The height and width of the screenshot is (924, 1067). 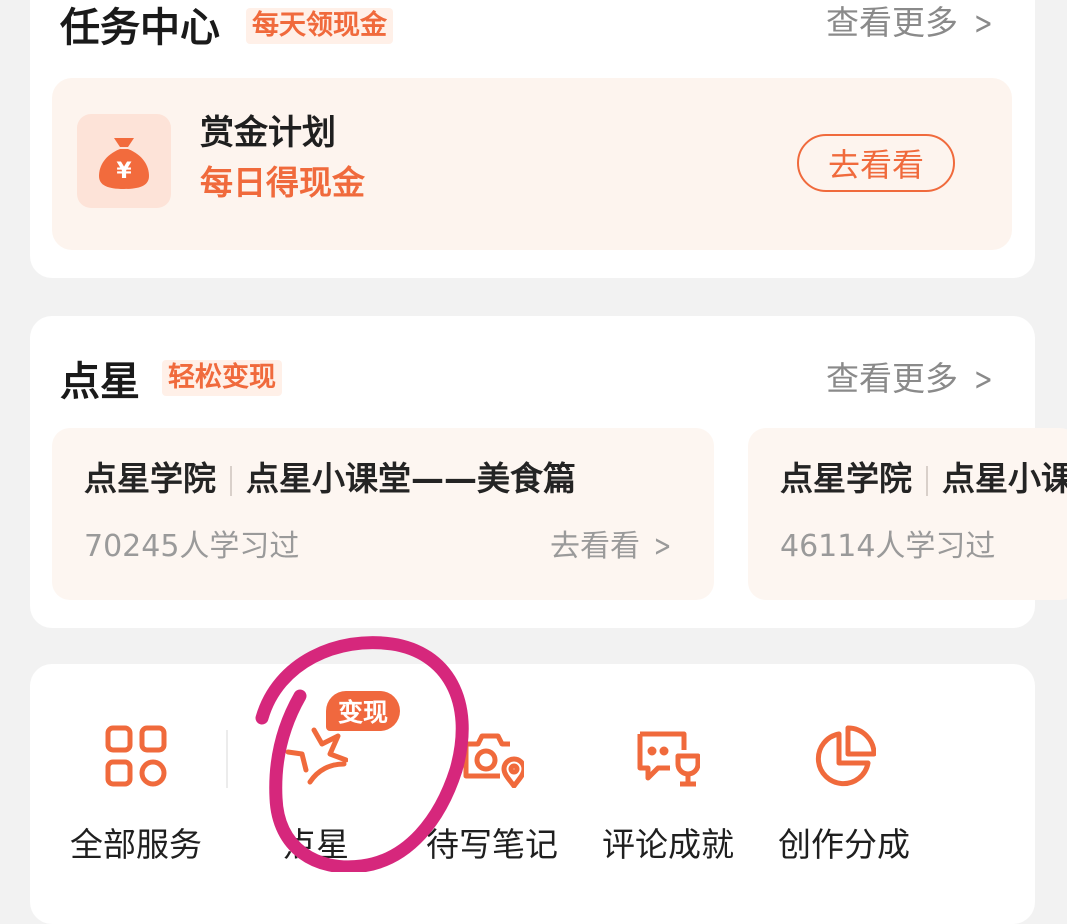 I want to click on course-learner-count: 70245人学习过, so click(x=192, y=546).